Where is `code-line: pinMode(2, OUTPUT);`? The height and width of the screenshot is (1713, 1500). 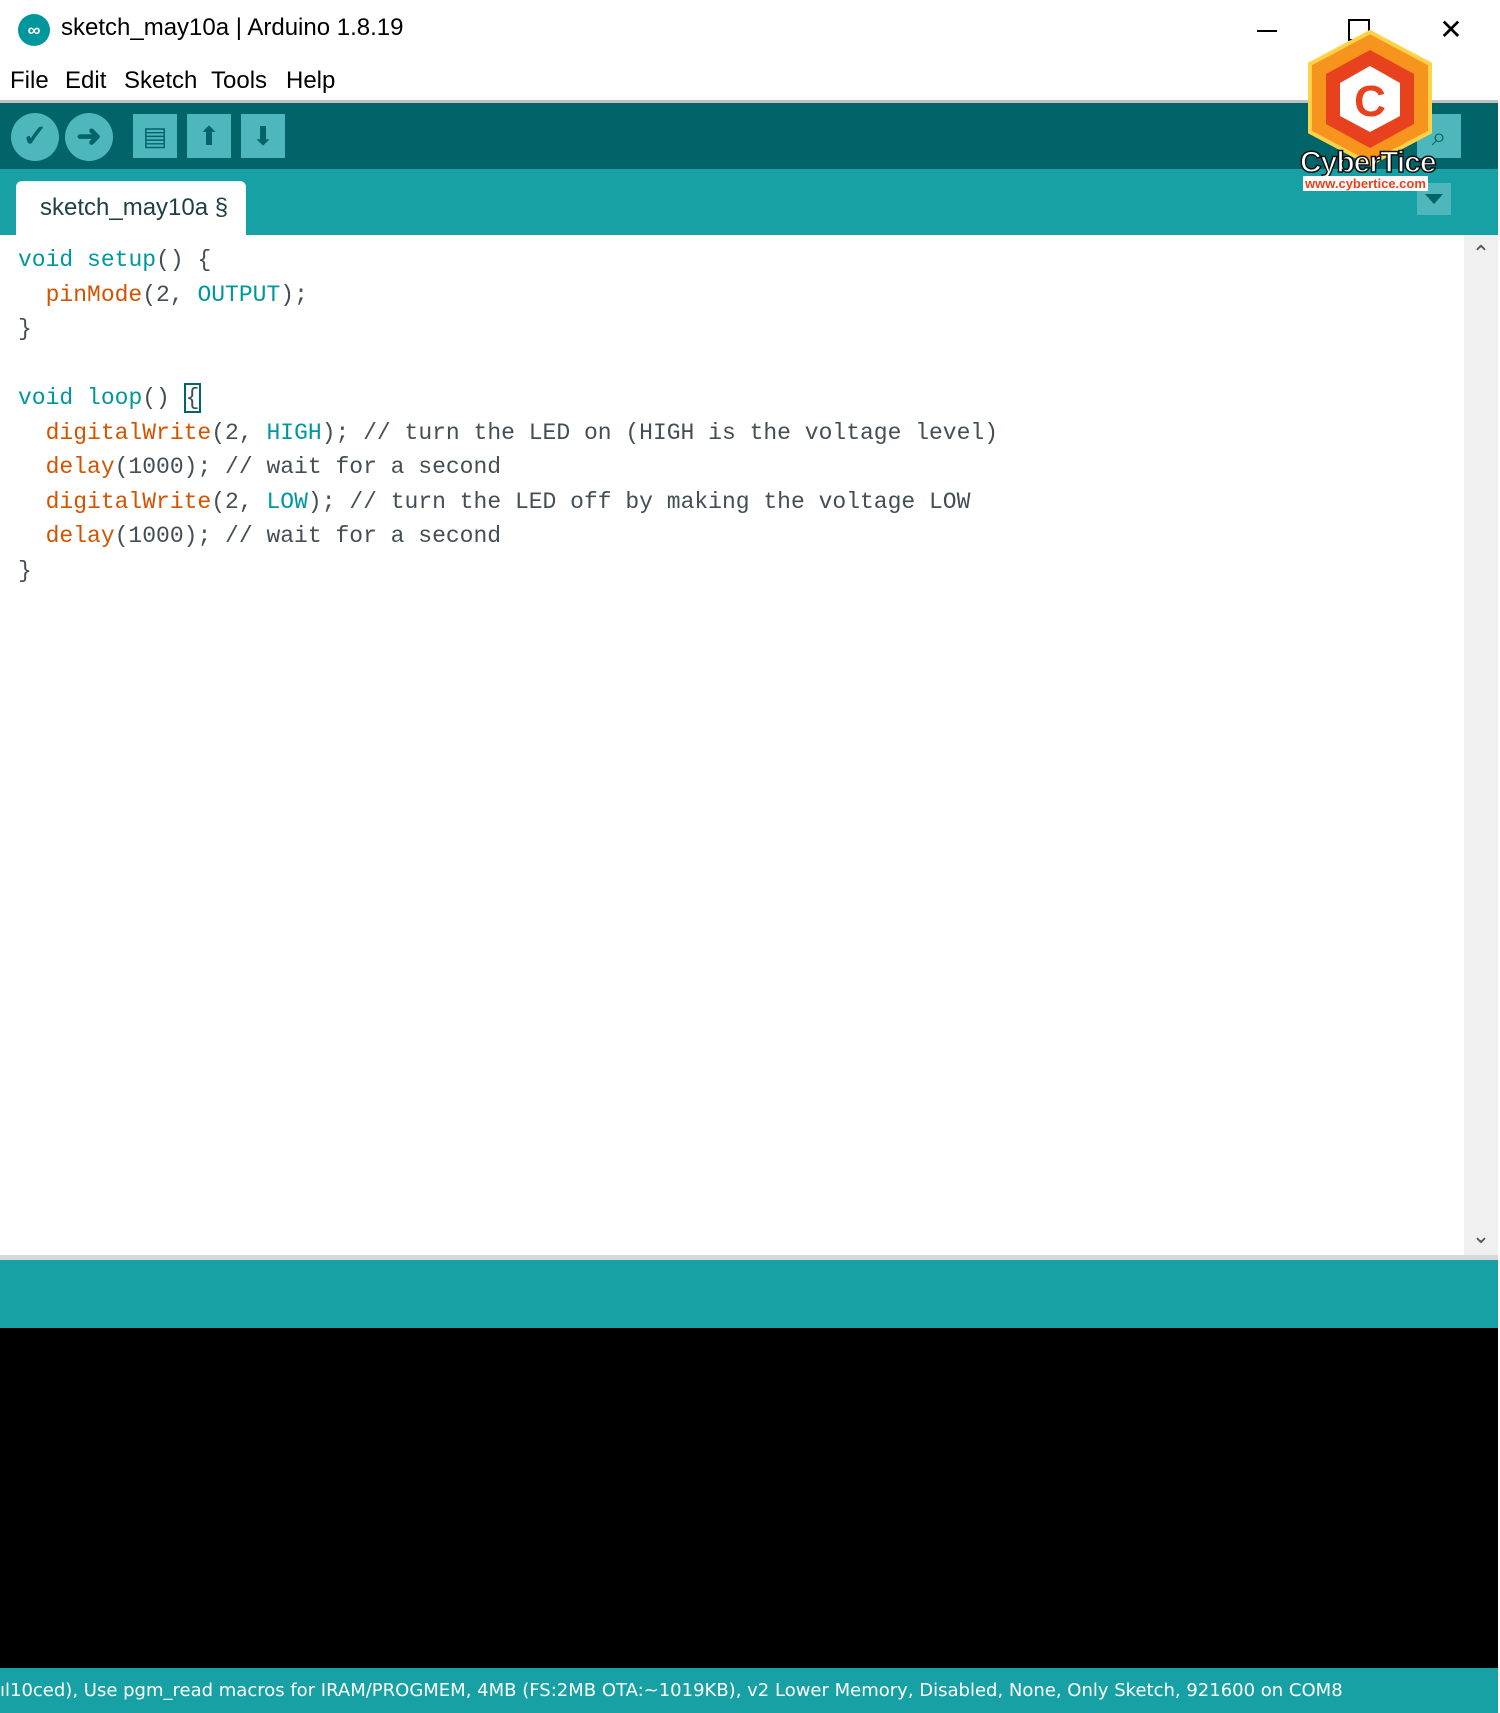
code-line: pinMode(2, OUTPUT); is located at coordinates (176, 294).